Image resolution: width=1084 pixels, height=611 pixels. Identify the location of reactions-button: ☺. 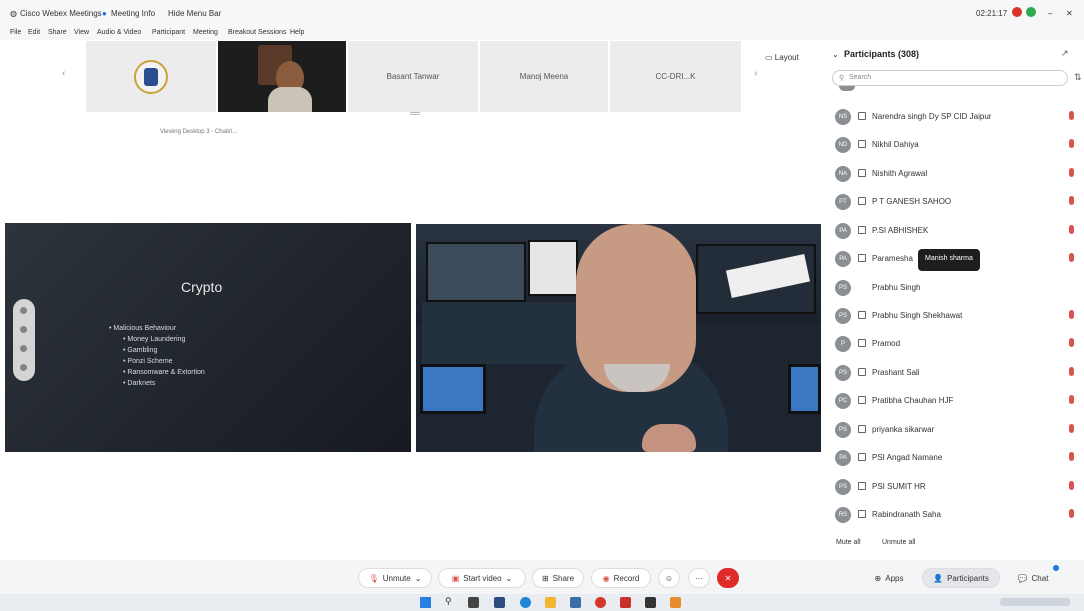
(669, 578).